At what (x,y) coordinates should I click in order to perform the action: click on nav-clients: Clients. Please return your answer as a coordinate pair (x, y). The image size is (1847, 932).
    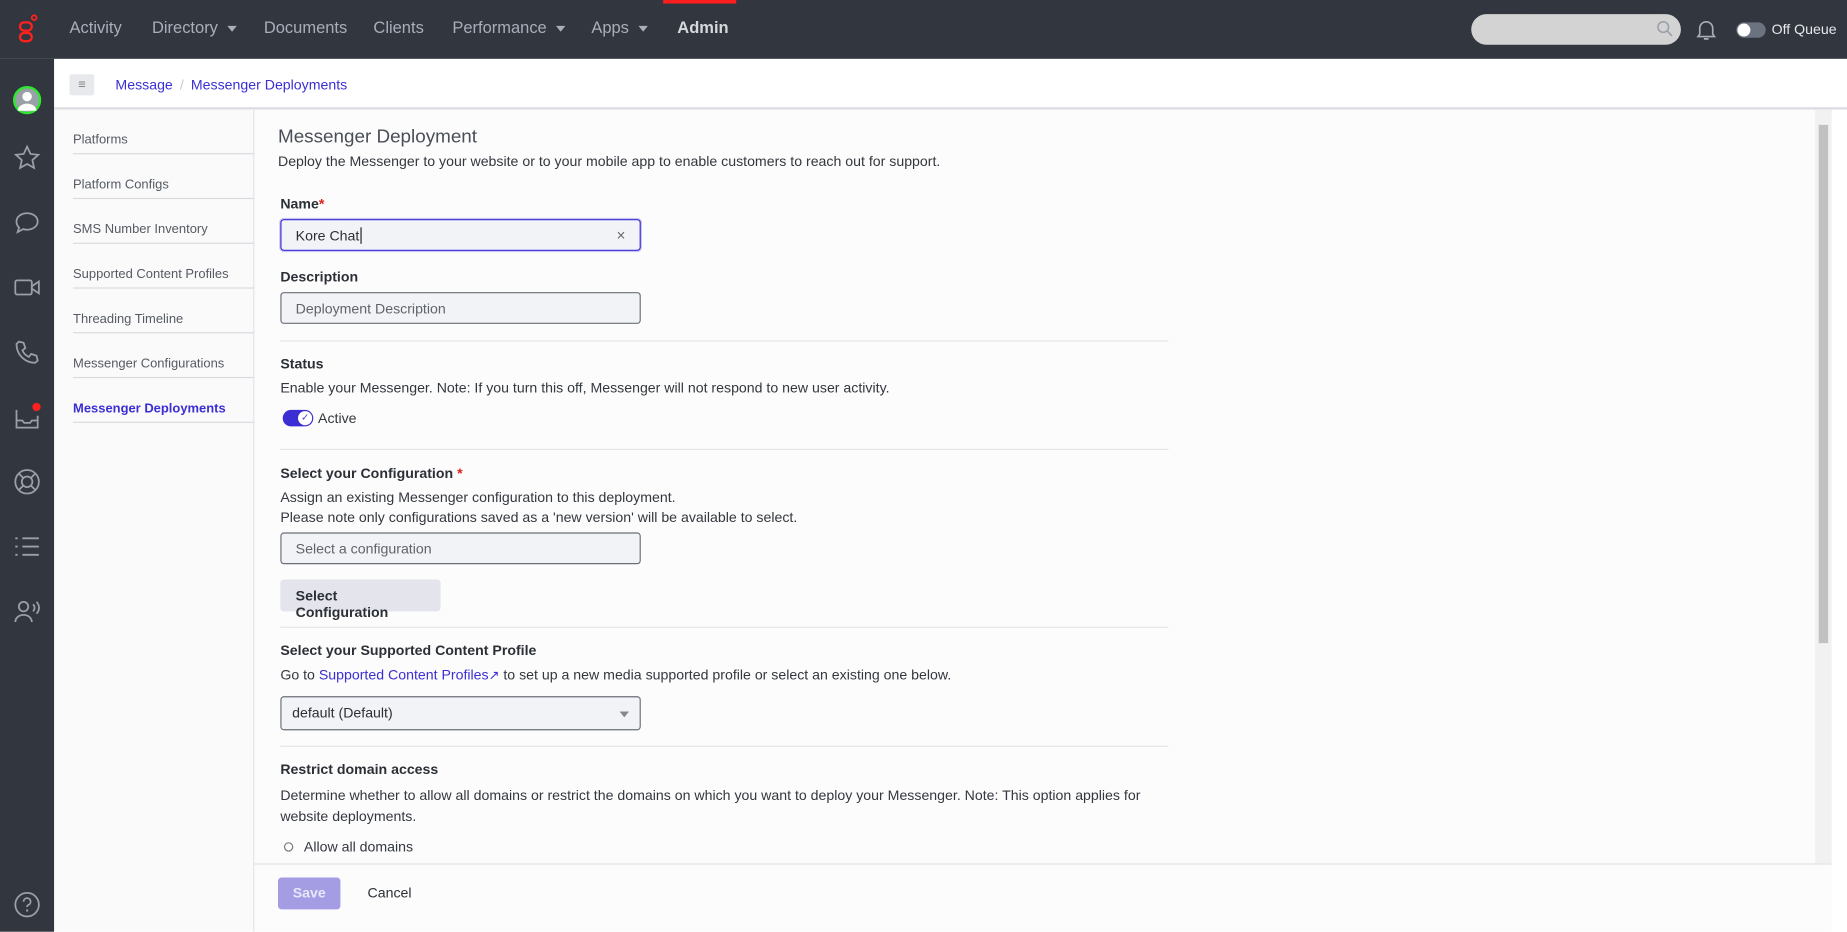
    Looking at the image, I should click on (398, 27).